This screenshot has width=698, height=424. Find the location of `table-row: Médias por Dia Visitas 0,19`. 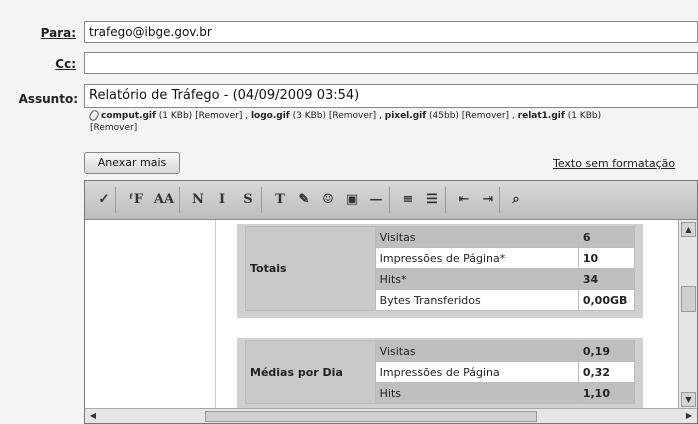

table-row: Médias por Dia Visitas 0,19 is located at coordinates (440, 372).